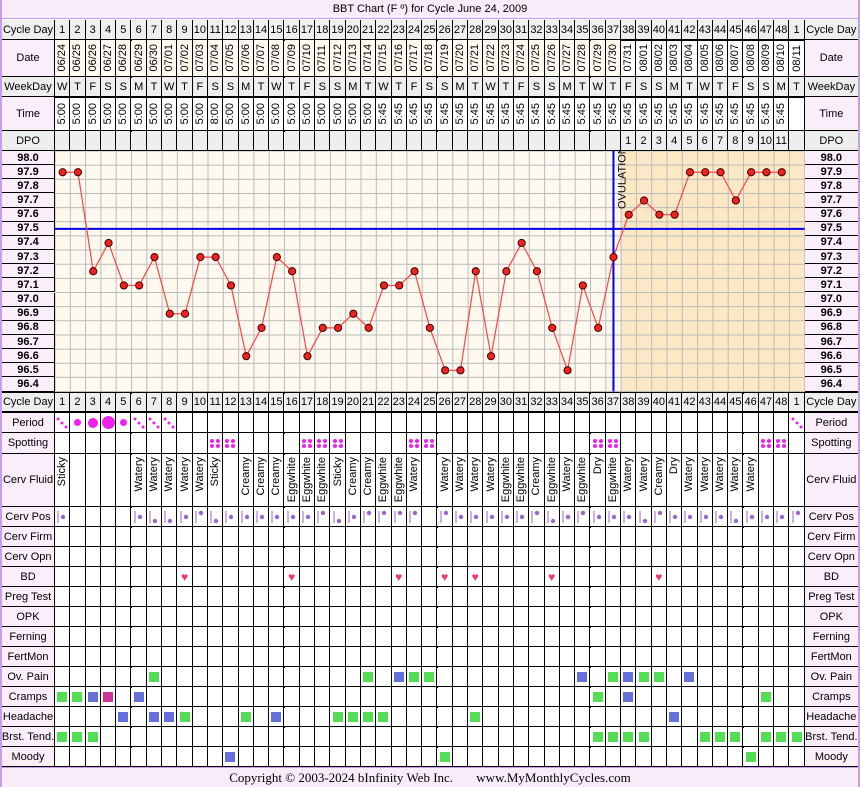 This screenshot has height=787, width=860. Describe the element at coordinates (766, 140) in the screenshot. I see `dpo-value: 10` at that location.